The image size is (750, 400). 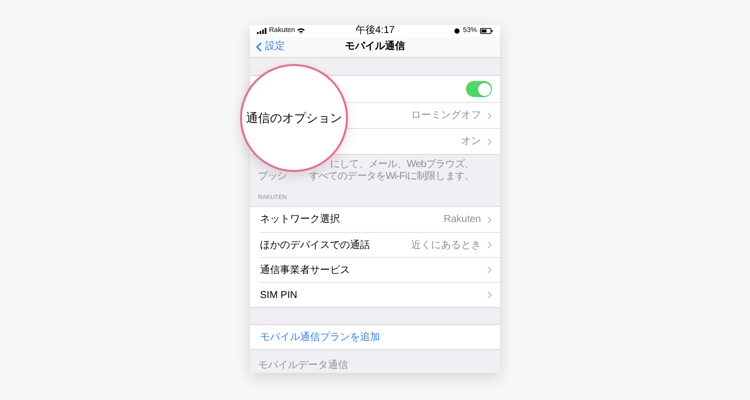 What do you see at coordinates (305, 271) in the screenshot?
I see `row-label: 通信事業者サービス` at bounding box center [305, 271].